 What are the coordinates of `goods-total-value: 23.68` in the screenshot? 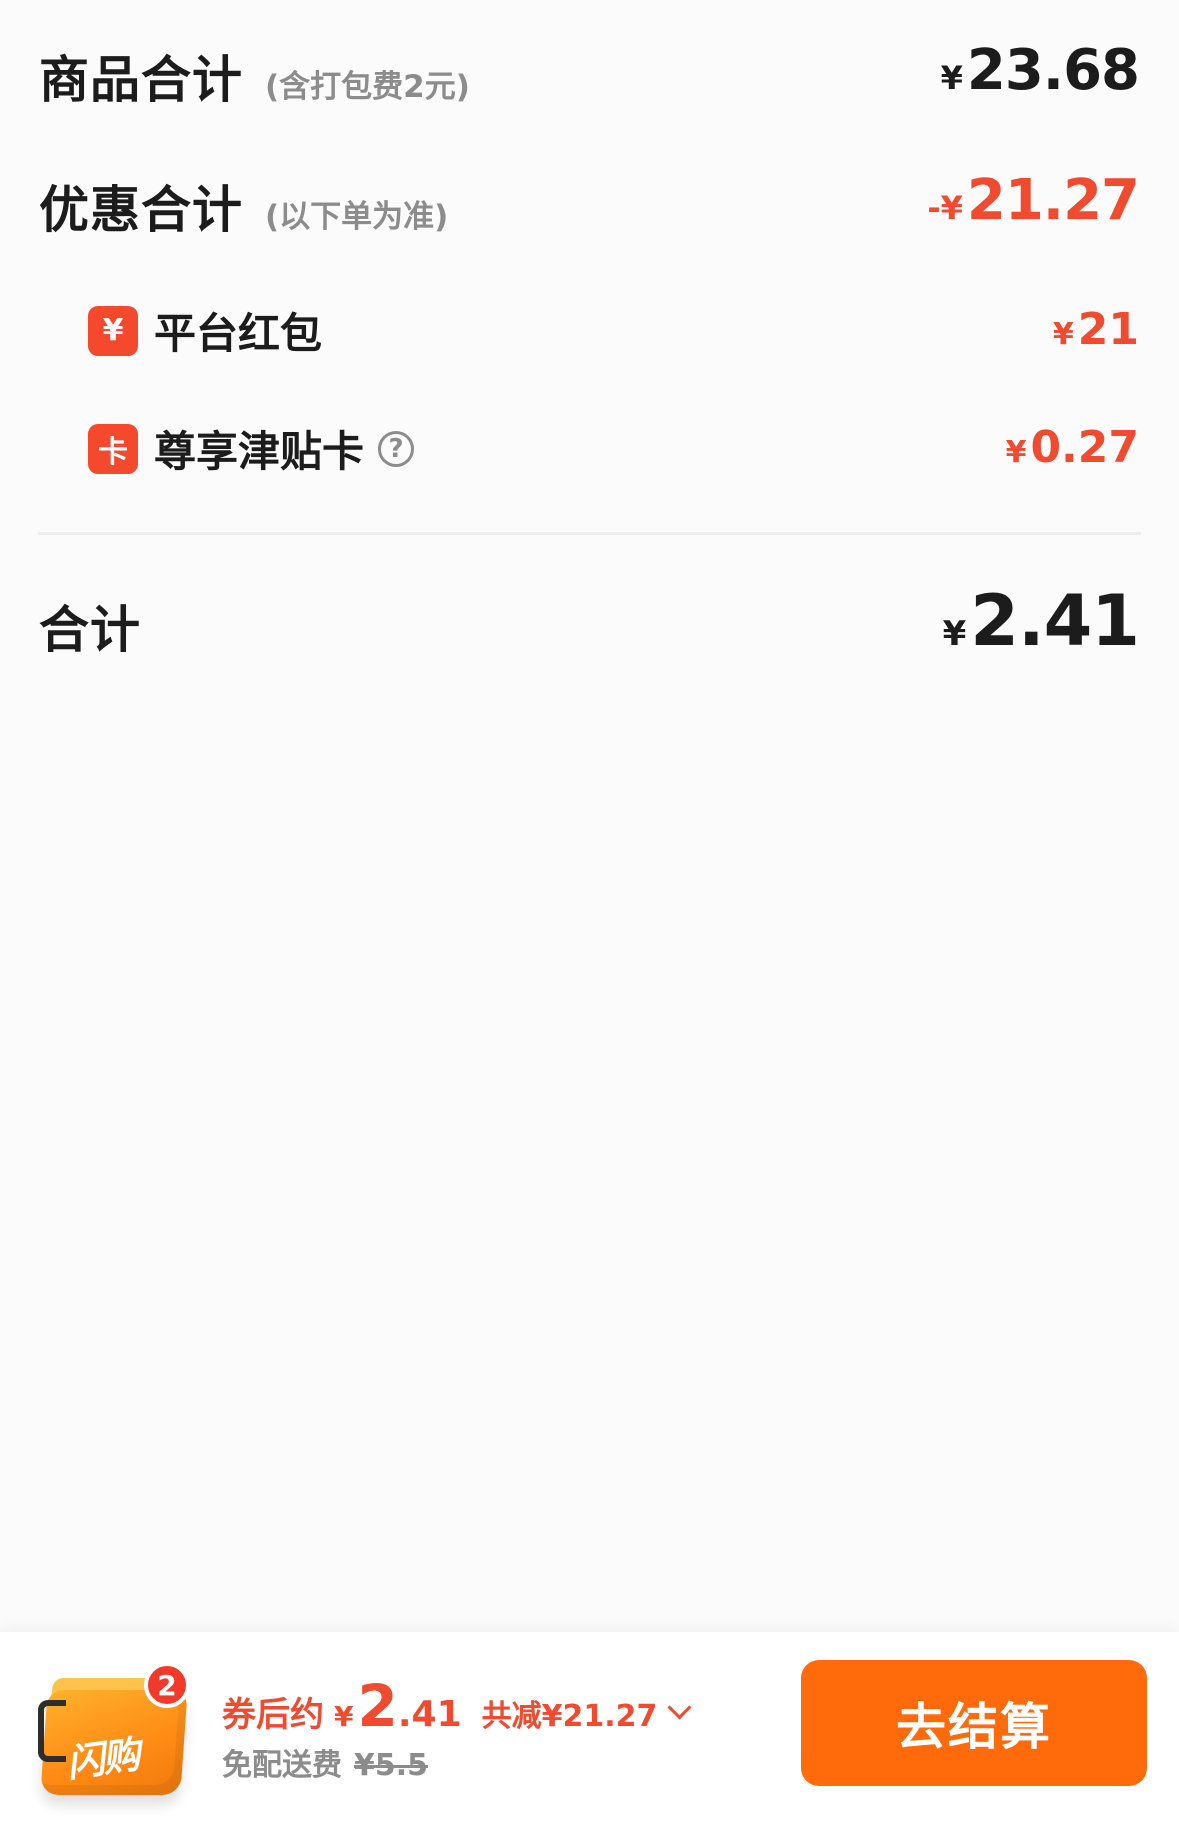 It's located at (1053, 70).